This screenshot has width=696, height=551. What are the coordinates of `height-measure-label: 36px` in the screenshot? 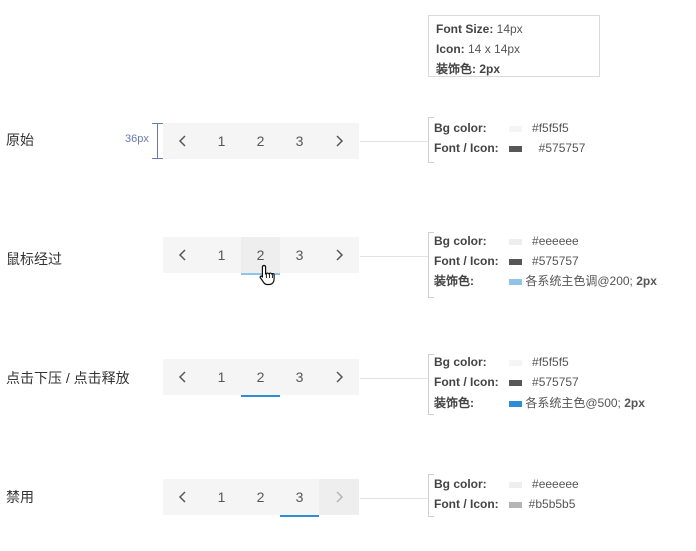 It's located at (137, 139).